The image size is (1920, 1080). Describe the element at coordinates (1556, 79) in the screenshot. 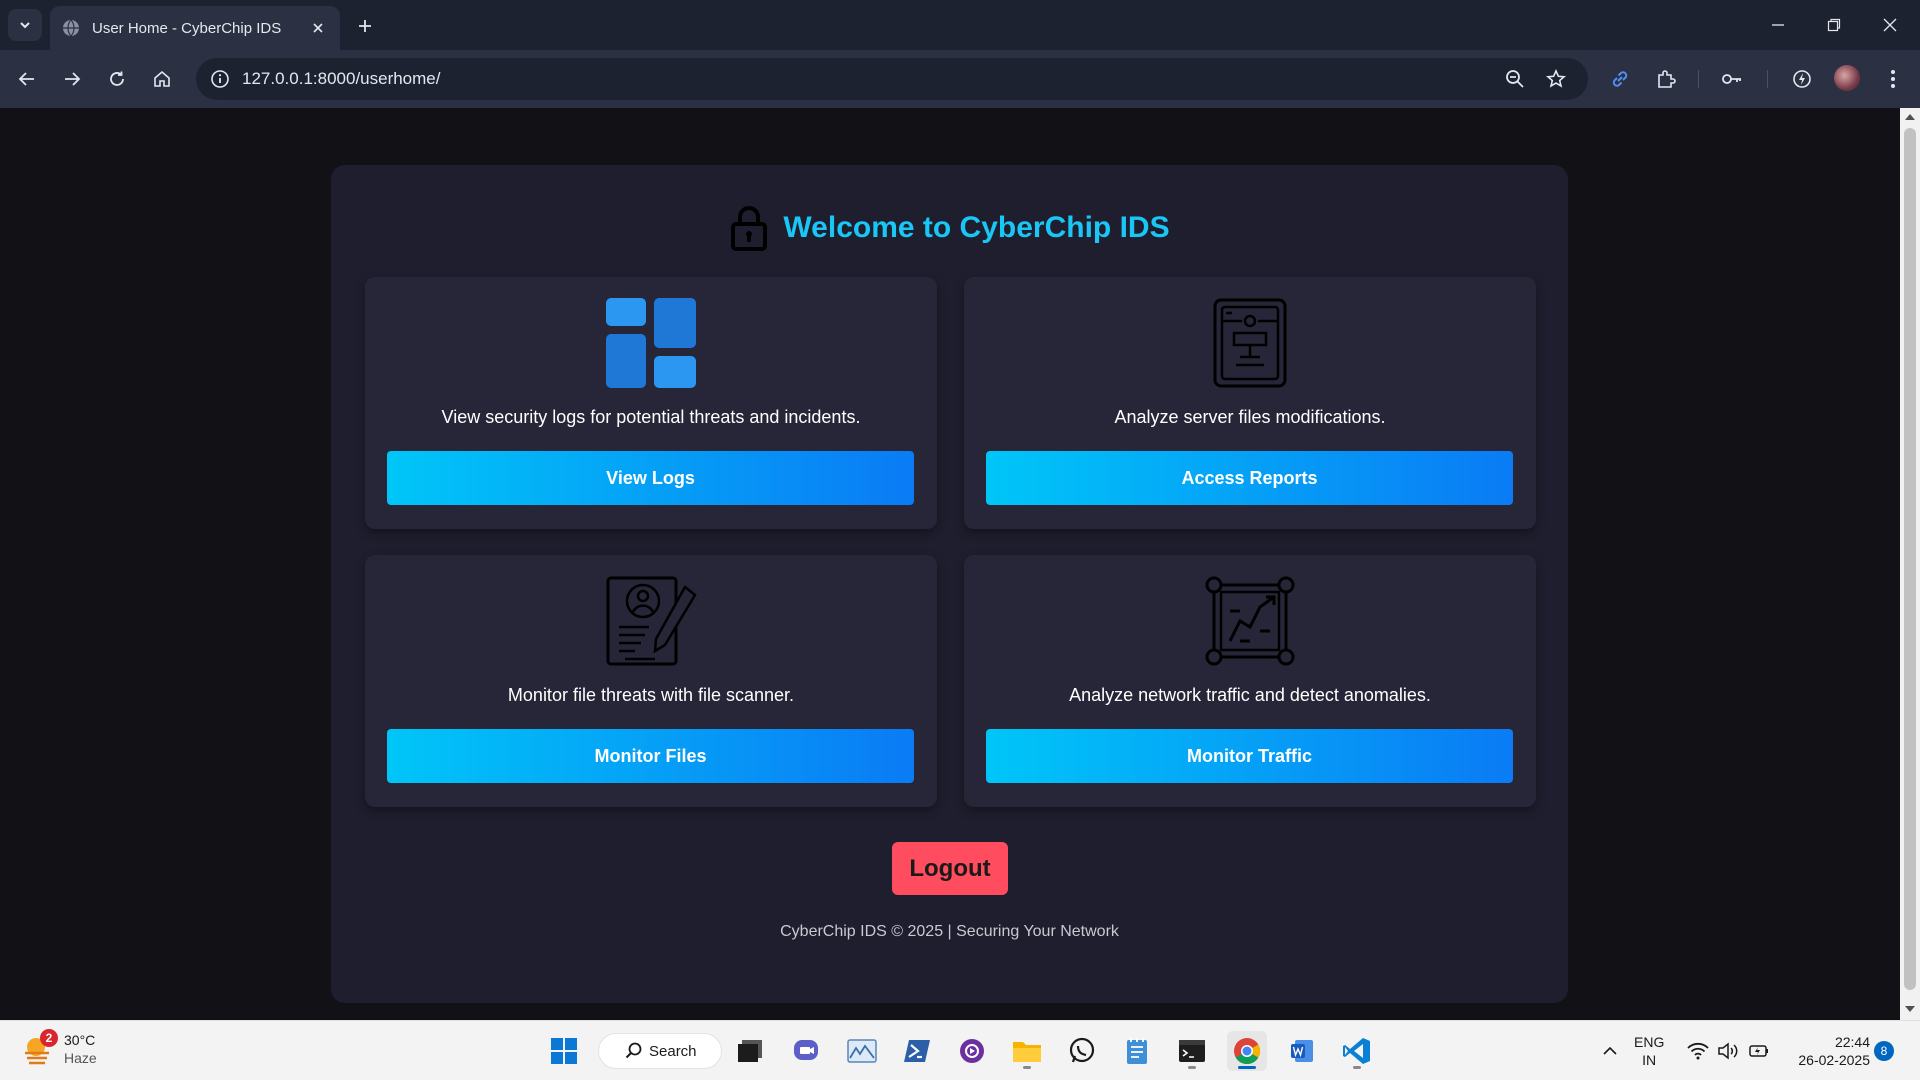

I see `bookmark-button` at that location.